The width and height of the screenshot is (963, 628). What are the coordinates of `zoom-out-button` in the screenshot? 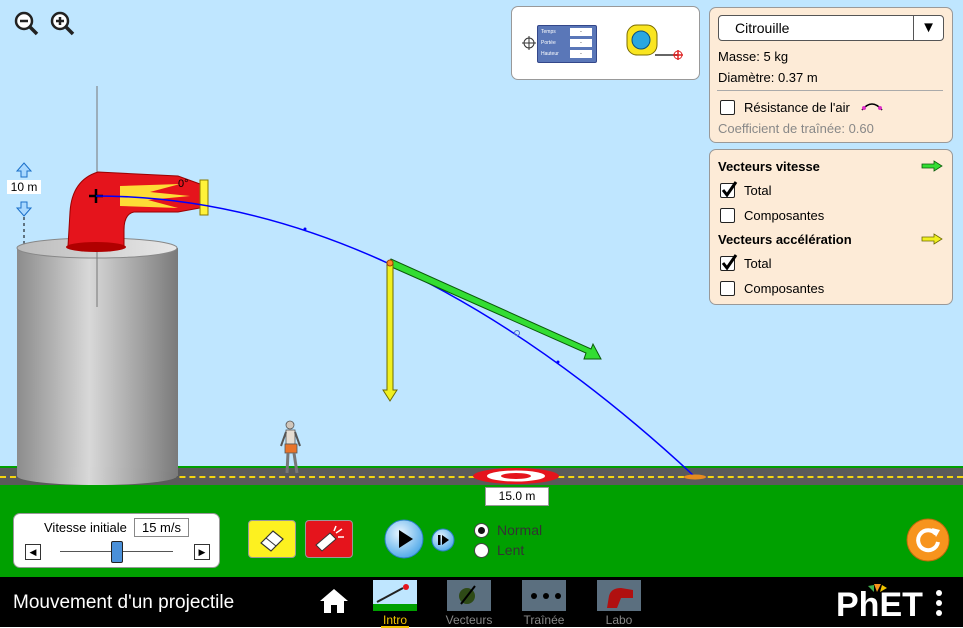 It's located at (26, 23).